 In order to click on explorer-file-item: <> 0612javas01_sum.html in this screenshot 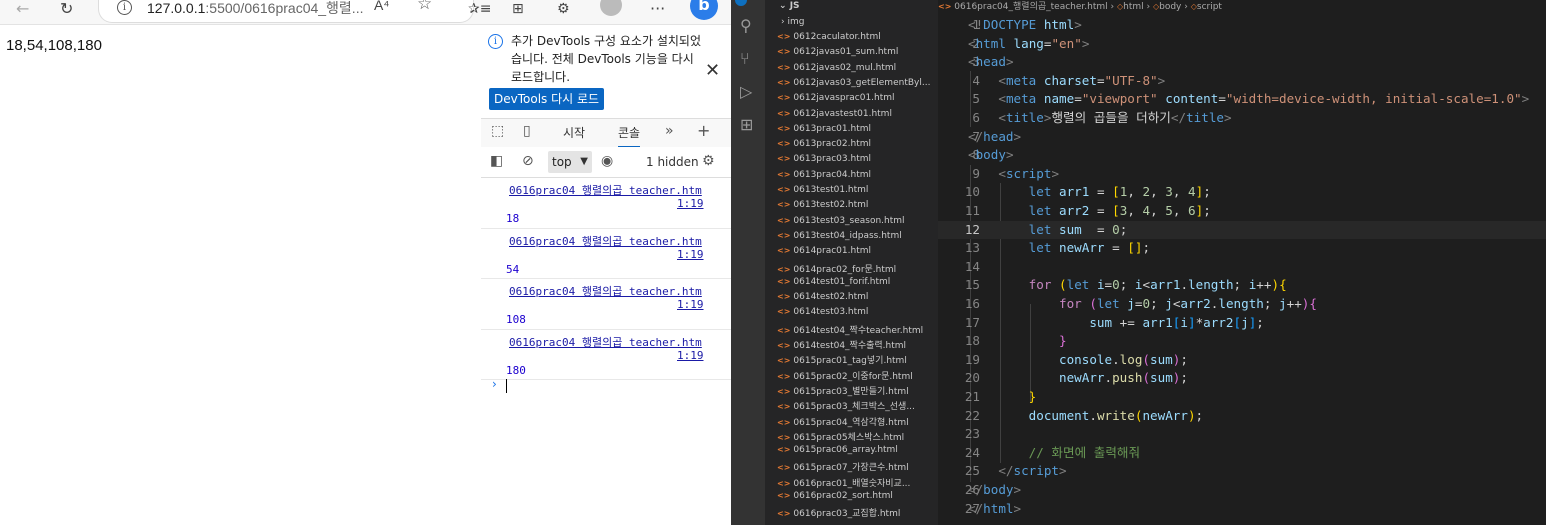, I will do `click(857, 52)`.